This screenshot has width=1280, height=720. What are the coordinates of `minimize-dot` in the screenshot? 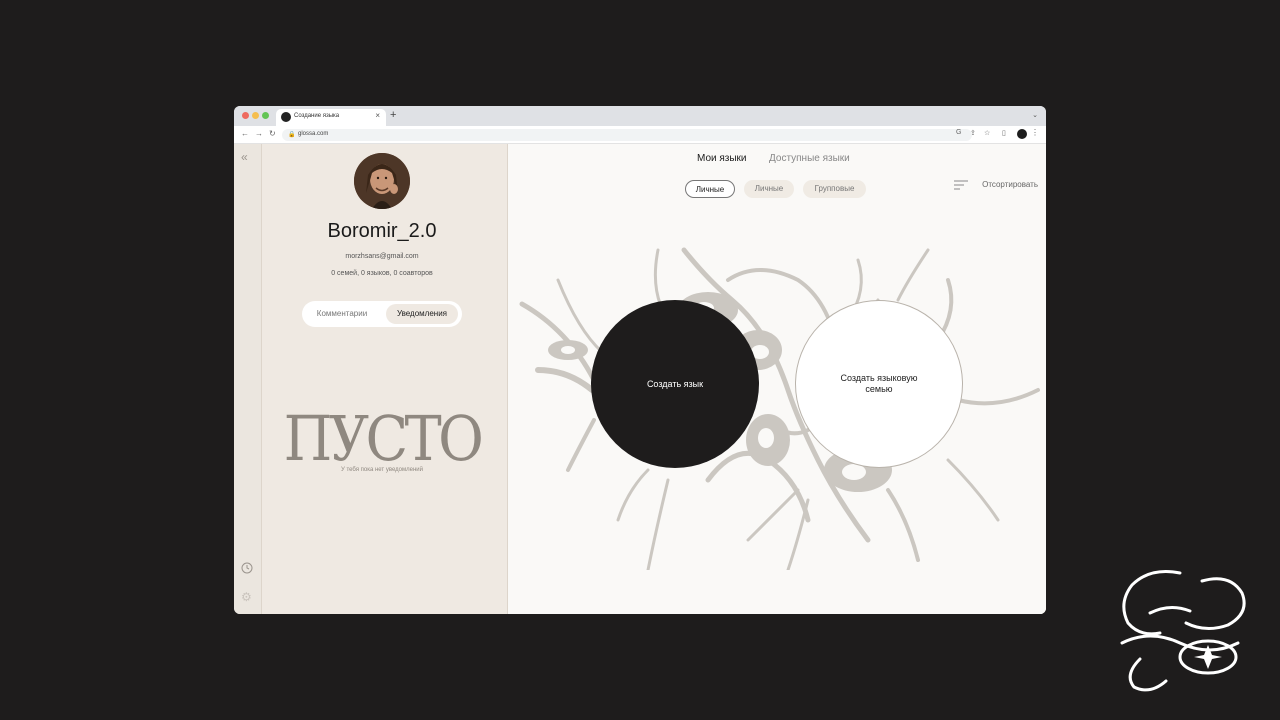 It's located at (255, 115).